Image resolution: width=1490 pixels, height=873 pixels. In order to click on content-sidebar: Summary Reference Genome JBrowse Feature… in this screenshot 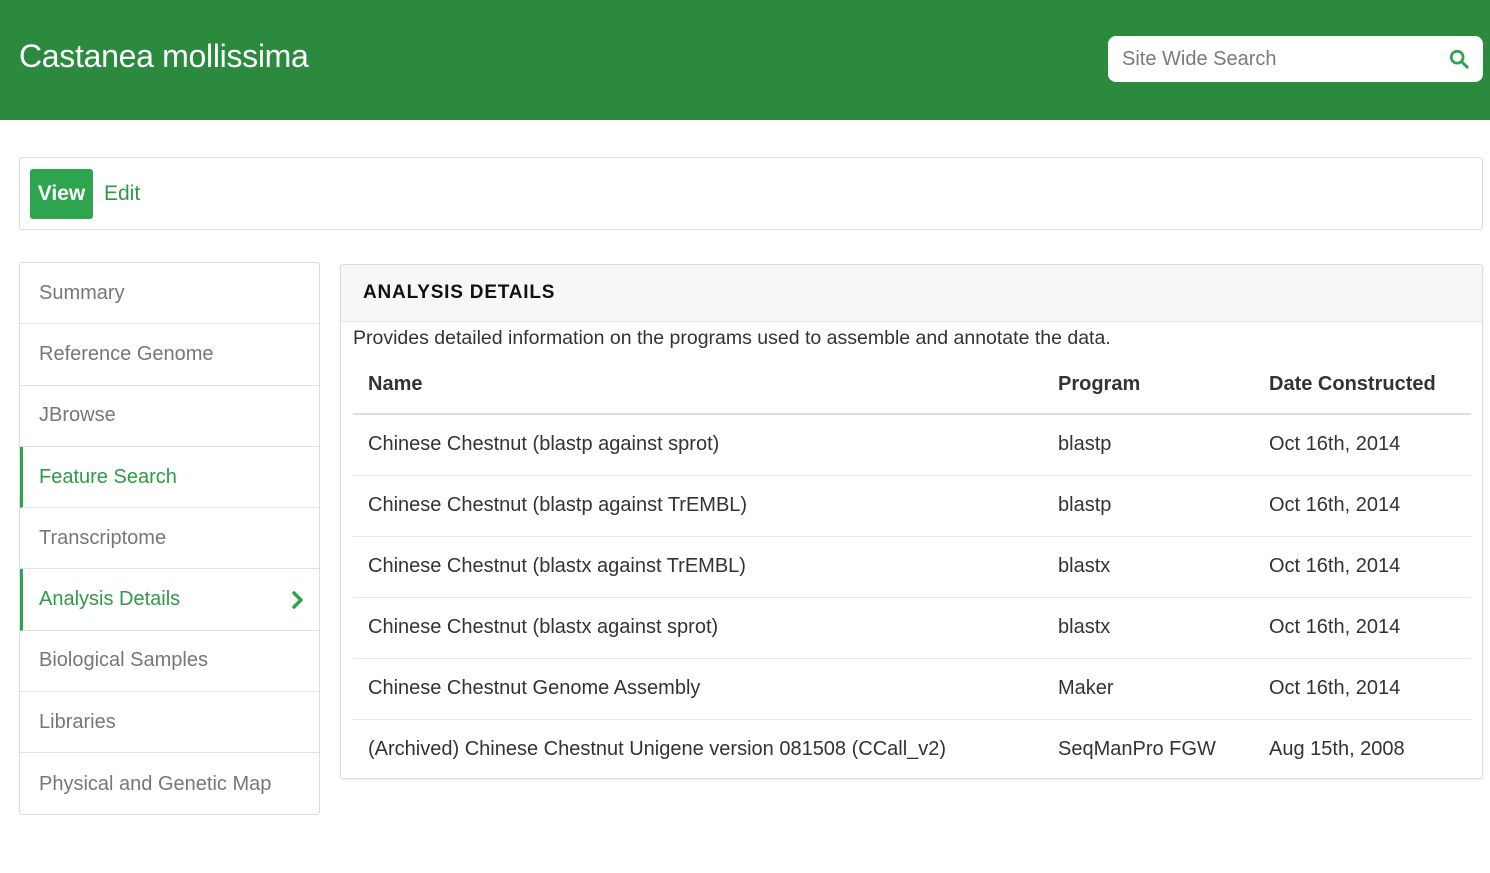, I will do `click(169, 538)`.